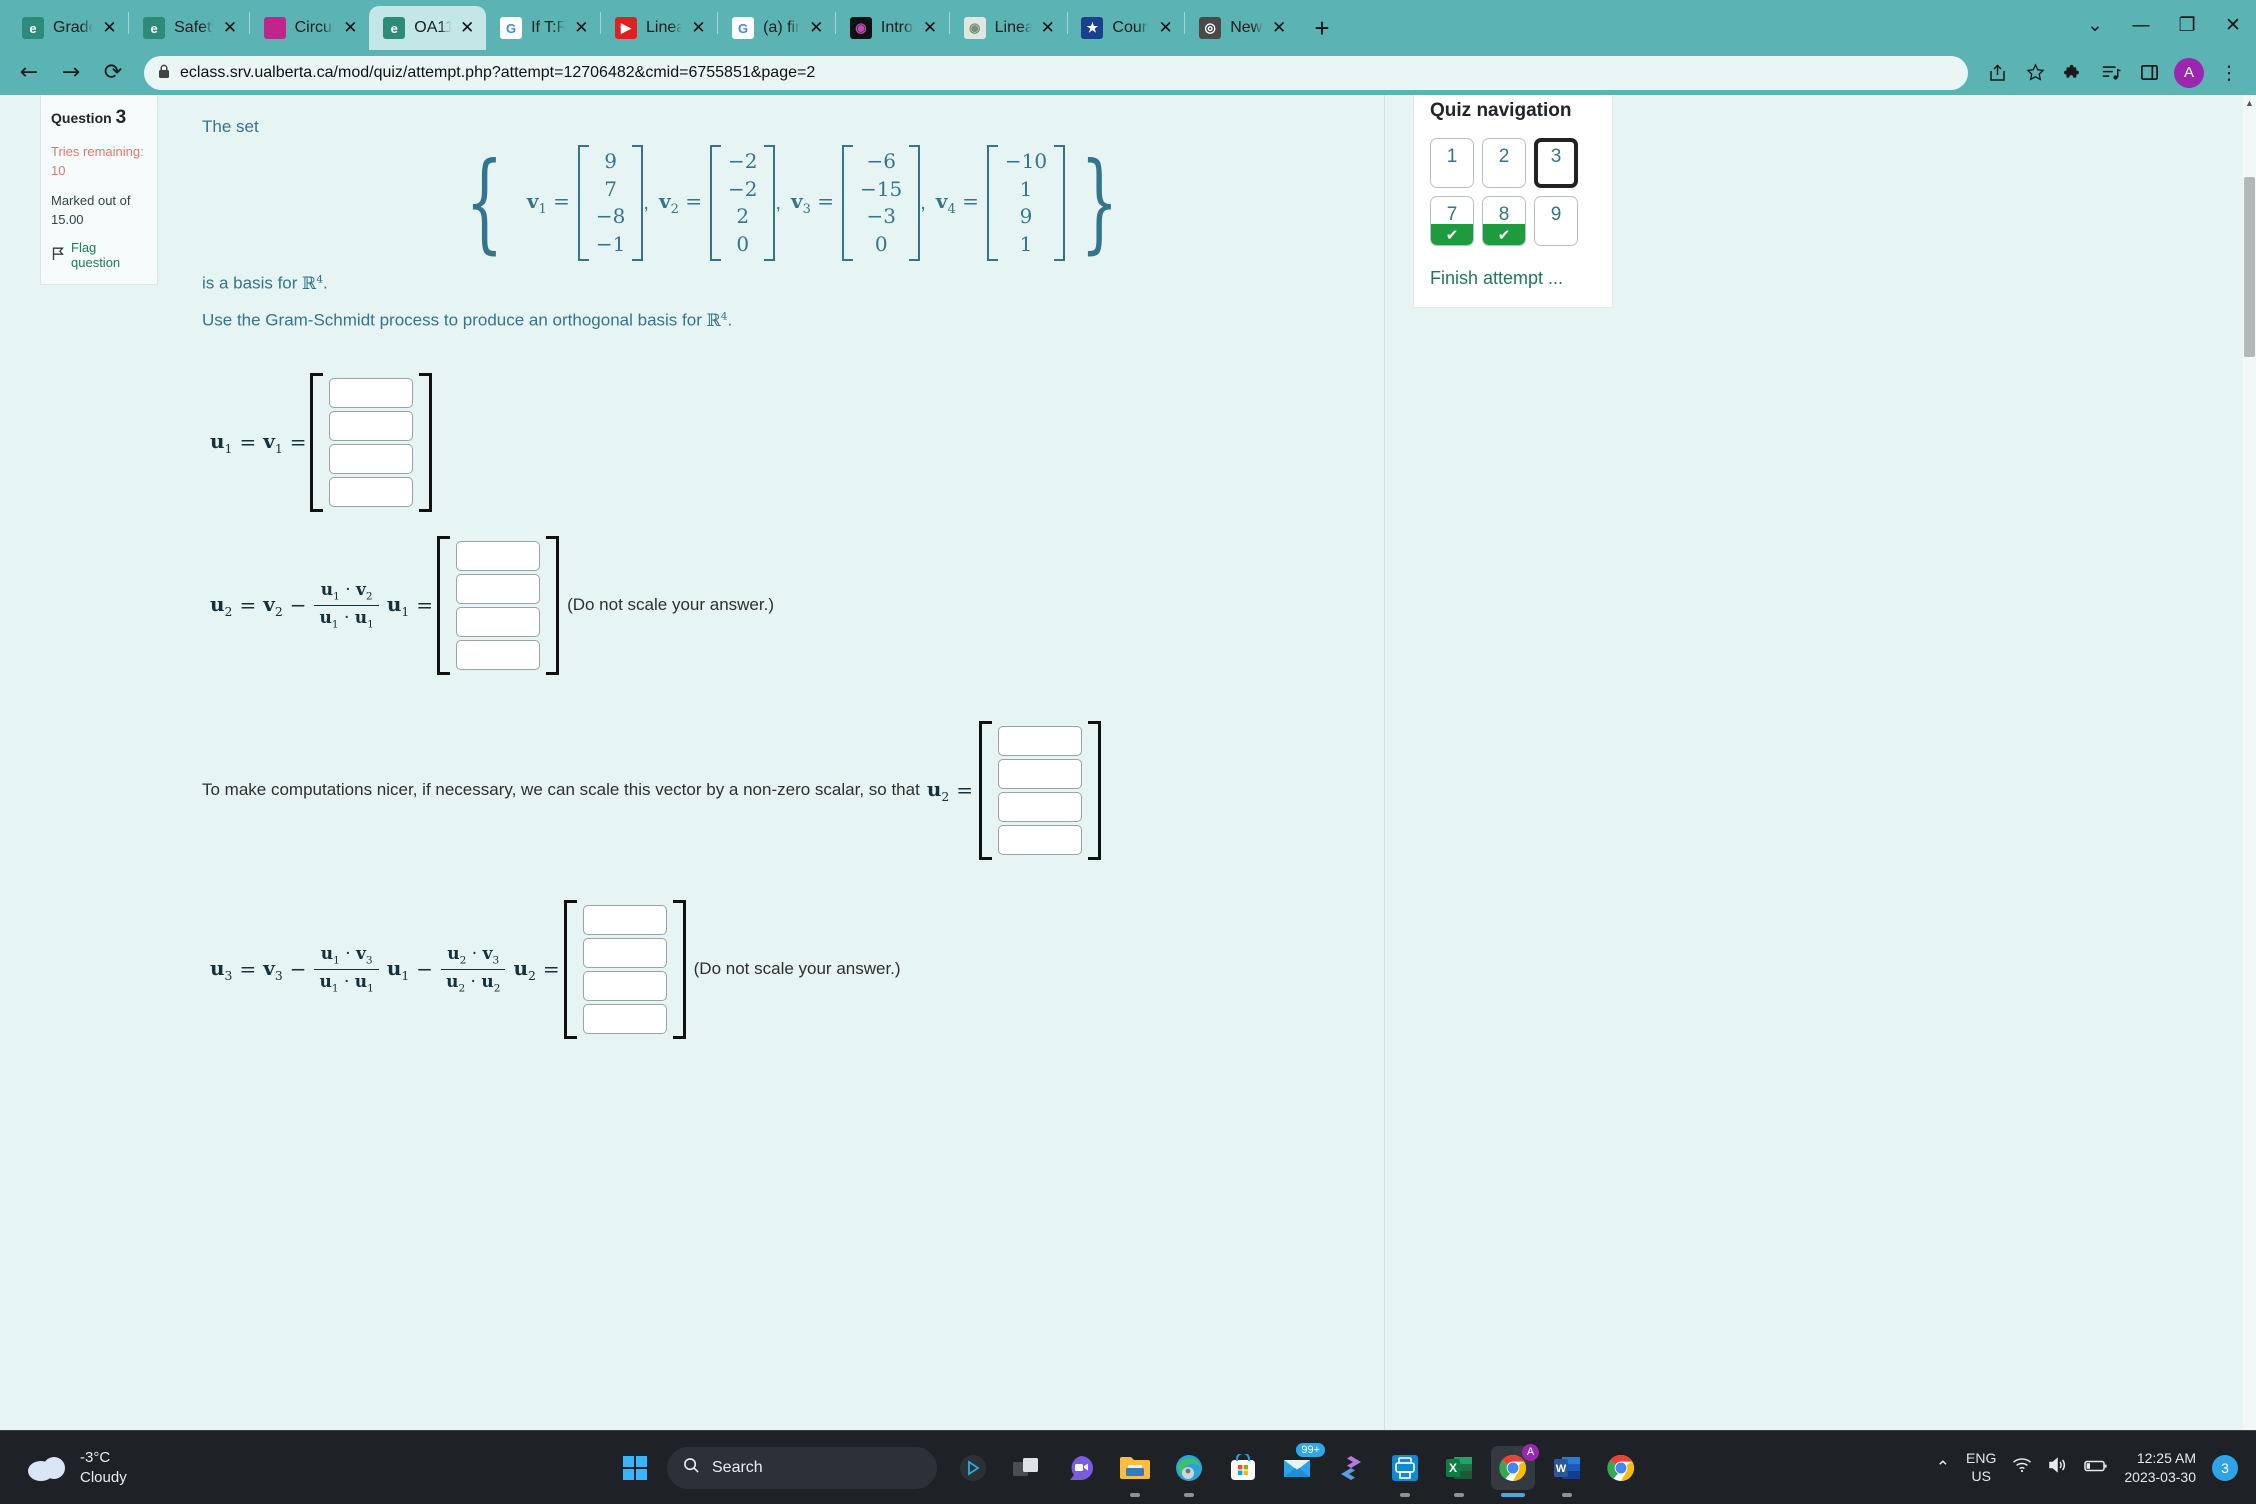 Image resolution: width=2256 pixels, height=1504 pixels. Describe the element at coordinates (611, 161) in the screenshot. I see `vector-value: 9` at that location.